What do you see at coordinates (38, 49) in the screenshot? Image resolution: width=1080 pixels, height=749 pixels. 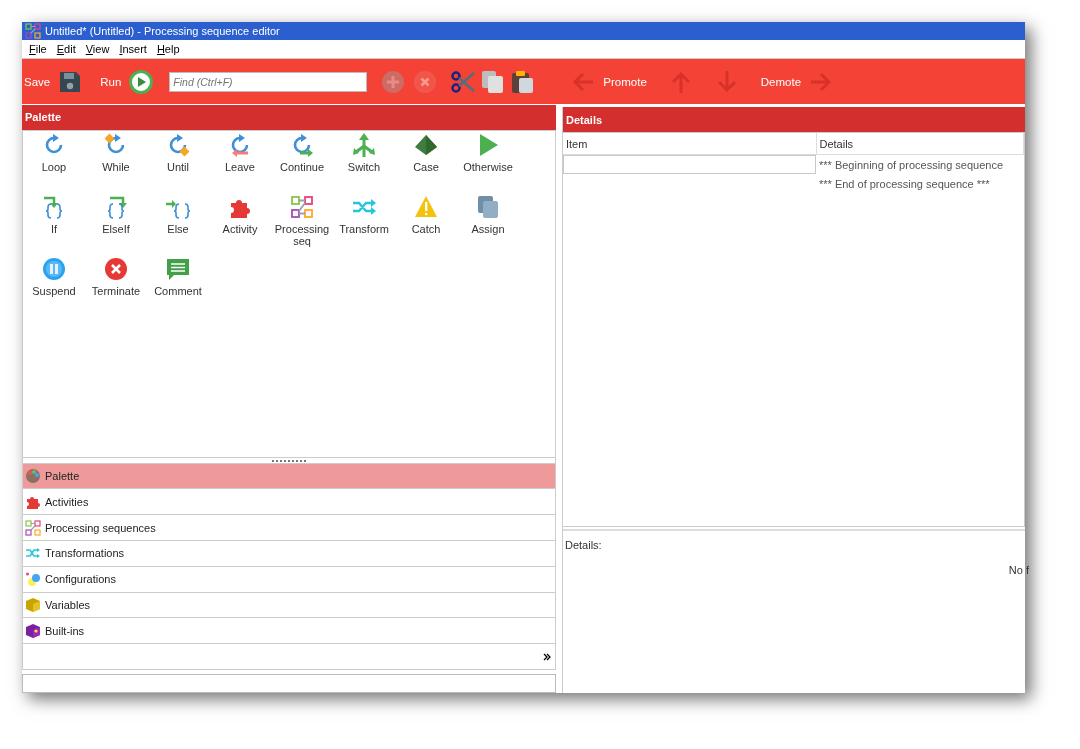 I see `menu-item: File` at bounding box center [38, 49].